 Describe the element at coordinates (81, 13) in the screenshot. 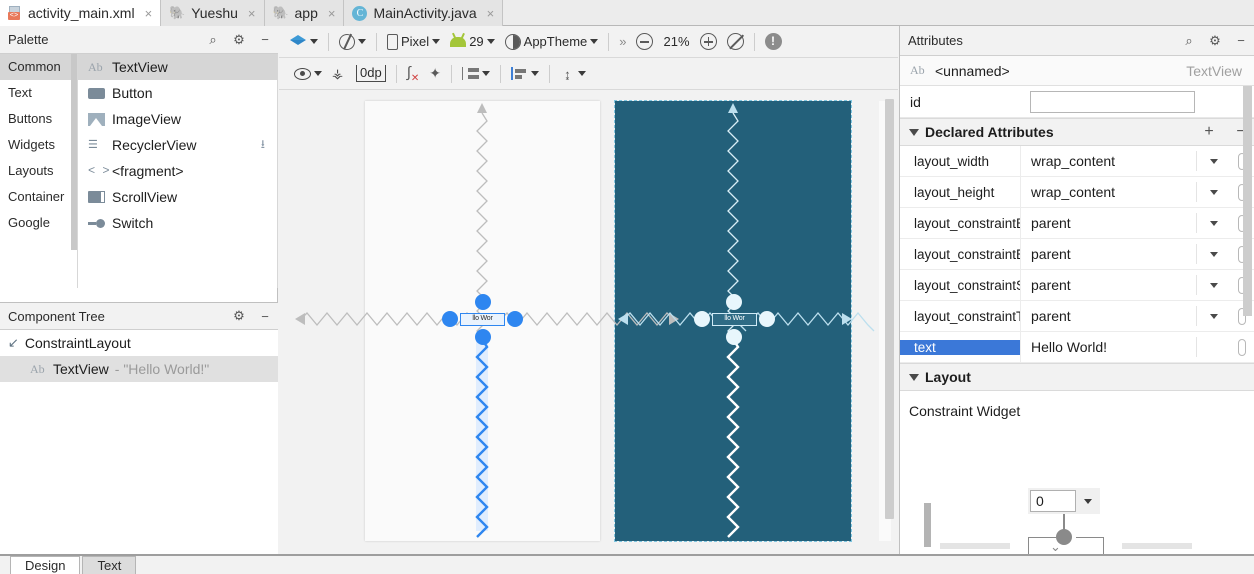

I see `editor-tab-activity-main-xml: <> activity_main.xml ×` at that location.